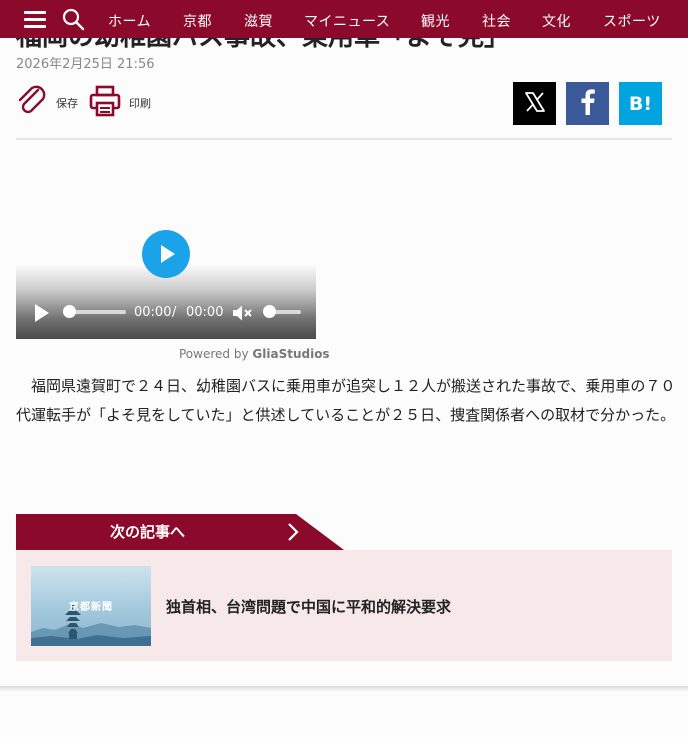 Image resolution: width=688 pixels, height=737 pixels. I want to click on duration-time: 00:00, so click(205, 312).